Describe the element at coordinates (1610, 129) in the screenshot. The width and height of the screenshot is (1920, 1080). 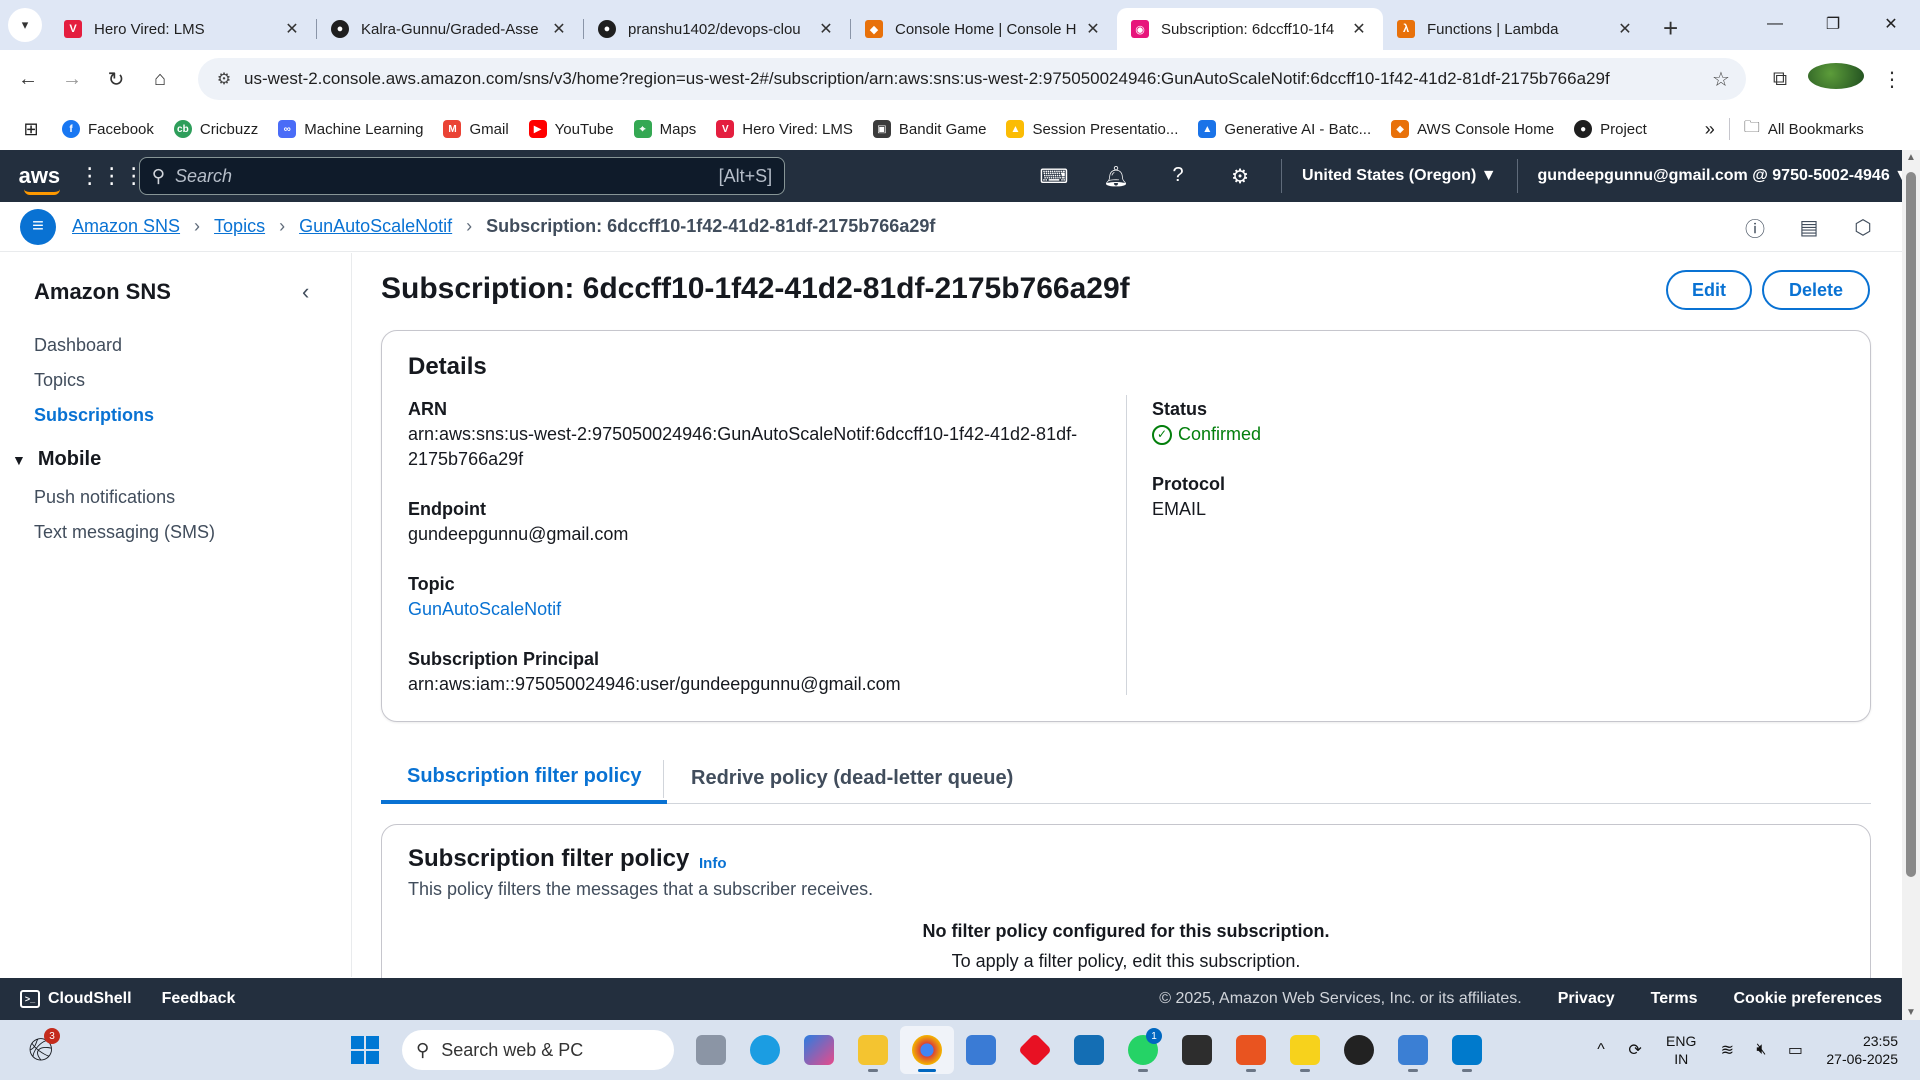
I see `bookmark-project: ● Project` at that location.